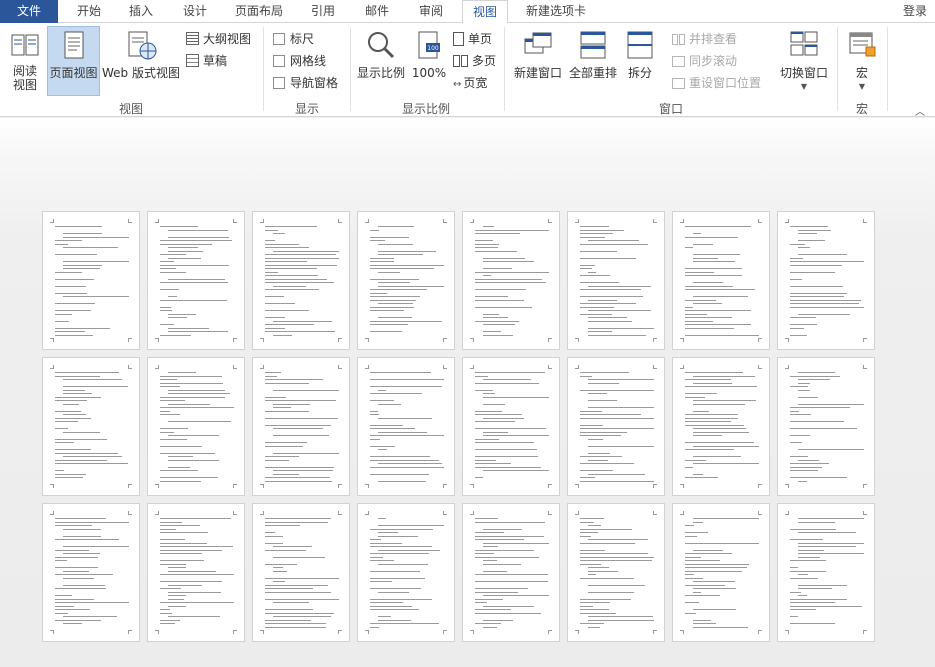 Image resolution: width=935 pixels, height=667 pixels. I want to click on tab-page-layout: 页面布局, so click(259, 11).